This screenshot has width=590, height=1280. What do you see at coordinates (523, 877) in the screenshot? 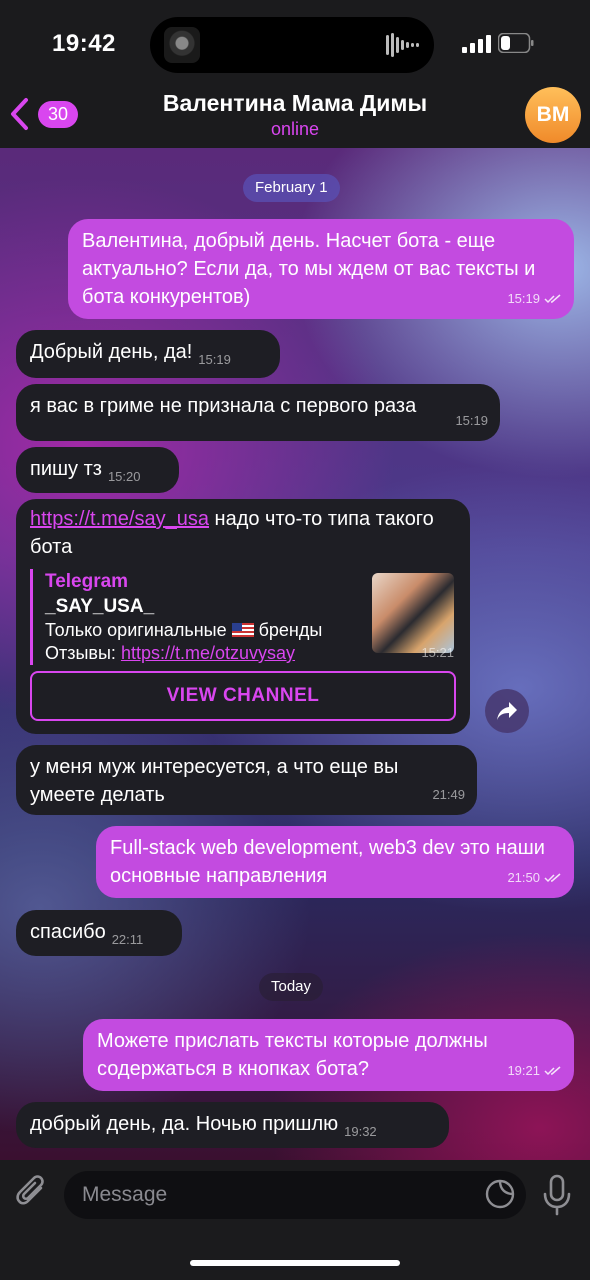
I see `message-time: 21:50` at bounding box center [523, 877].